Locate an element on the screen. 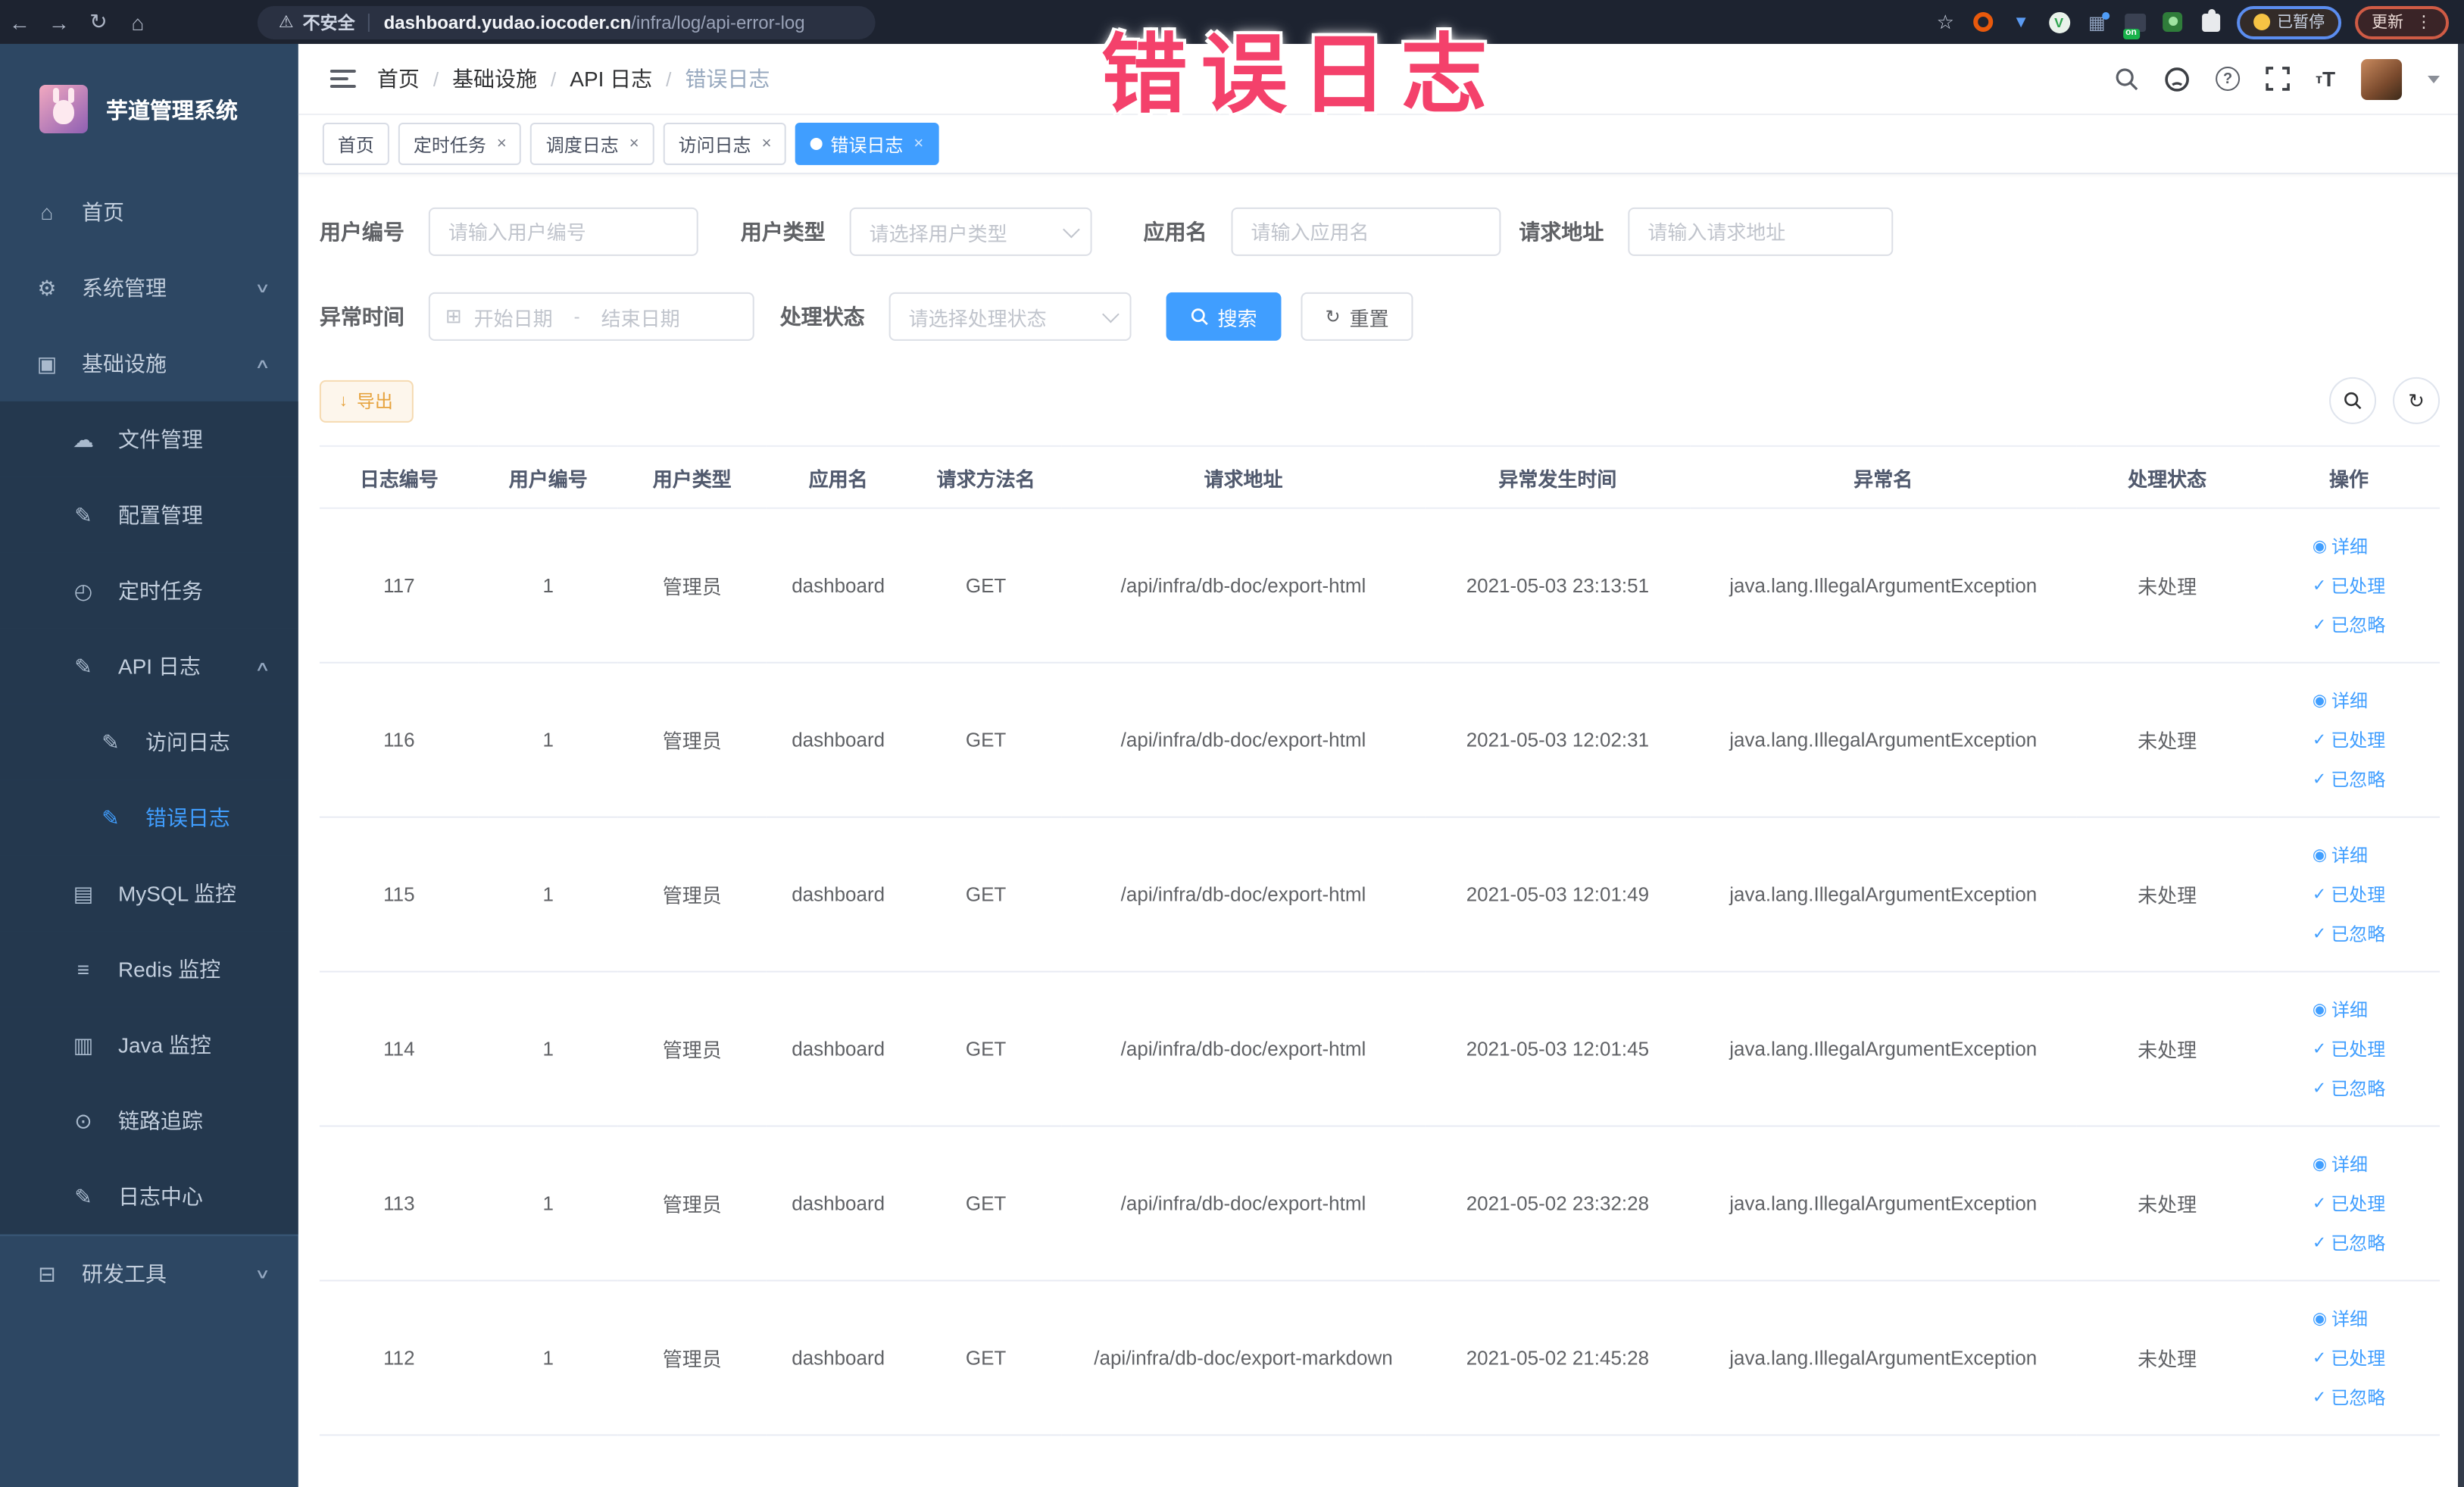 Image resolution: width=2464 pixels, height=1487 pixels. breadcrumb-home: 首页 is located at coordinates (398, 79).